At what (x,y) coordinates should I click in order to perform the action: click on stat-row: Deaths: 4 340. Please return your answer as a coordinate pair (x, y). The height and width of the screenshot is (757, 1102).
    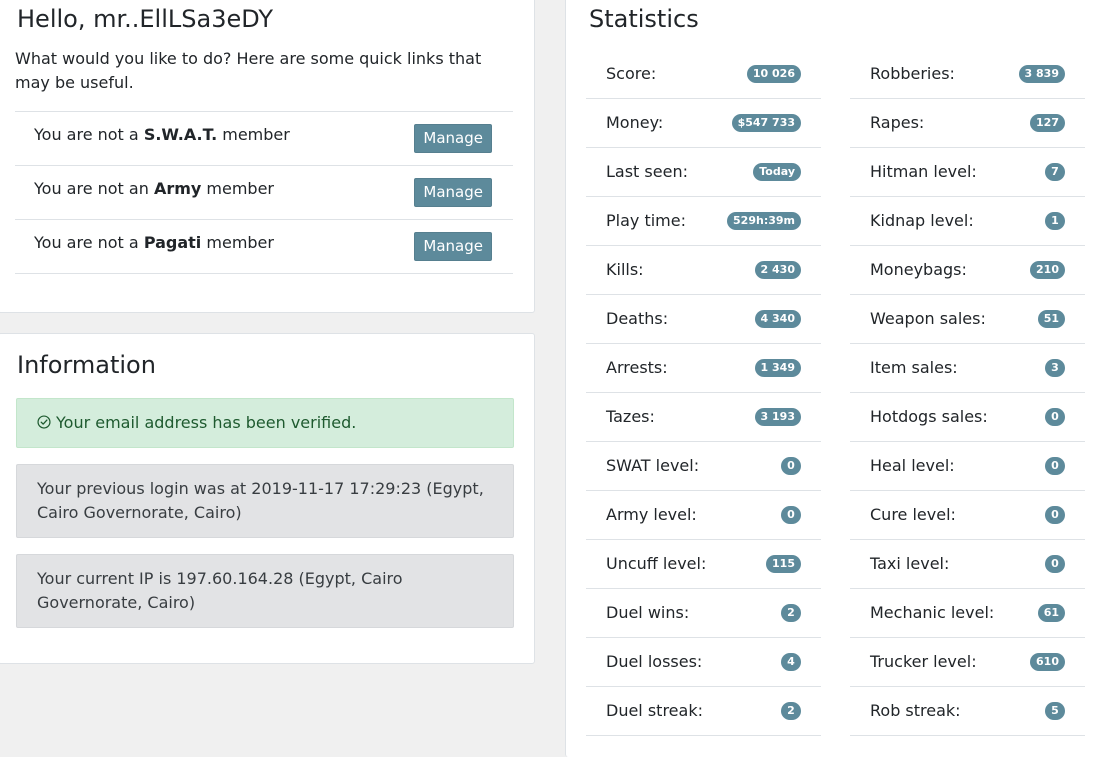
    Looking at the image, I should click on (703, 319).